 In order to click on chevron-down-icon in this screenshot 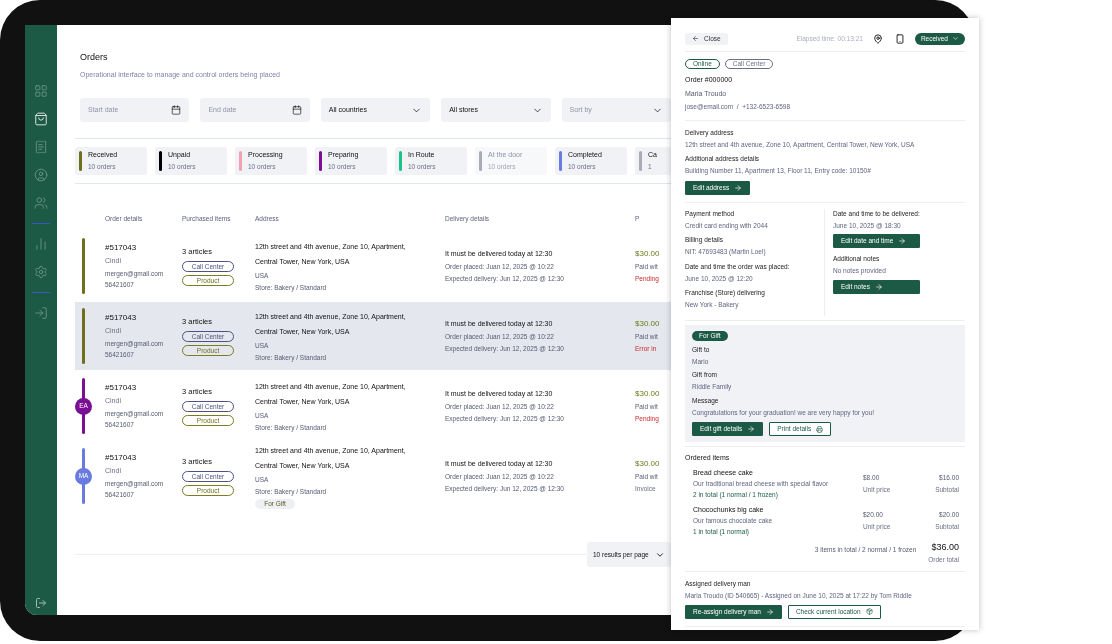, I will do `click(955, 38)`.